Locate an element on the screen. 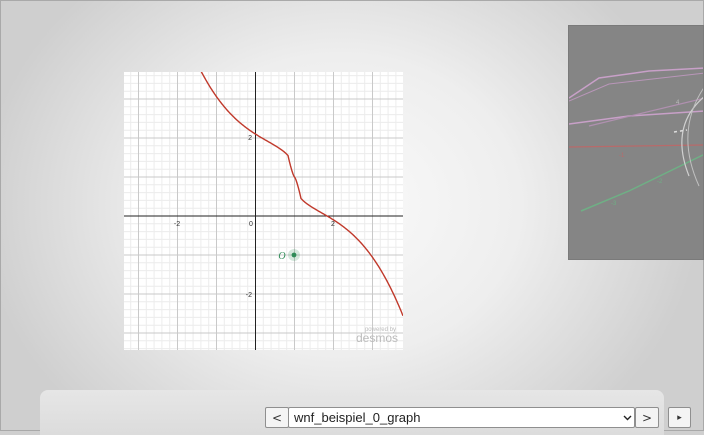 This screenshot has height=435, width=704. previous-button: < is located at coordinates (277, 417).